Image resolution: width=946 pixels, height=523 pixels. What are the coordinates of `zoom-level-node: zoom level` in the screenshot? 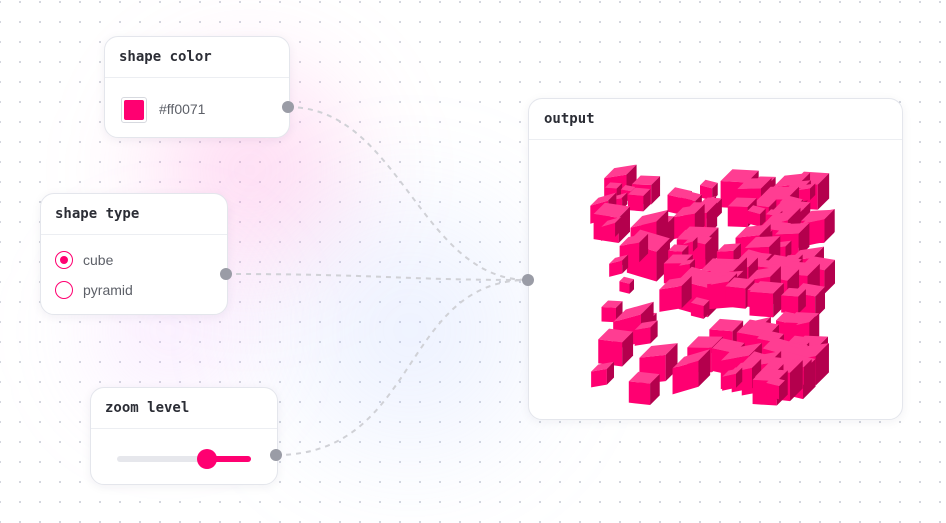 It's located at (184, 436).